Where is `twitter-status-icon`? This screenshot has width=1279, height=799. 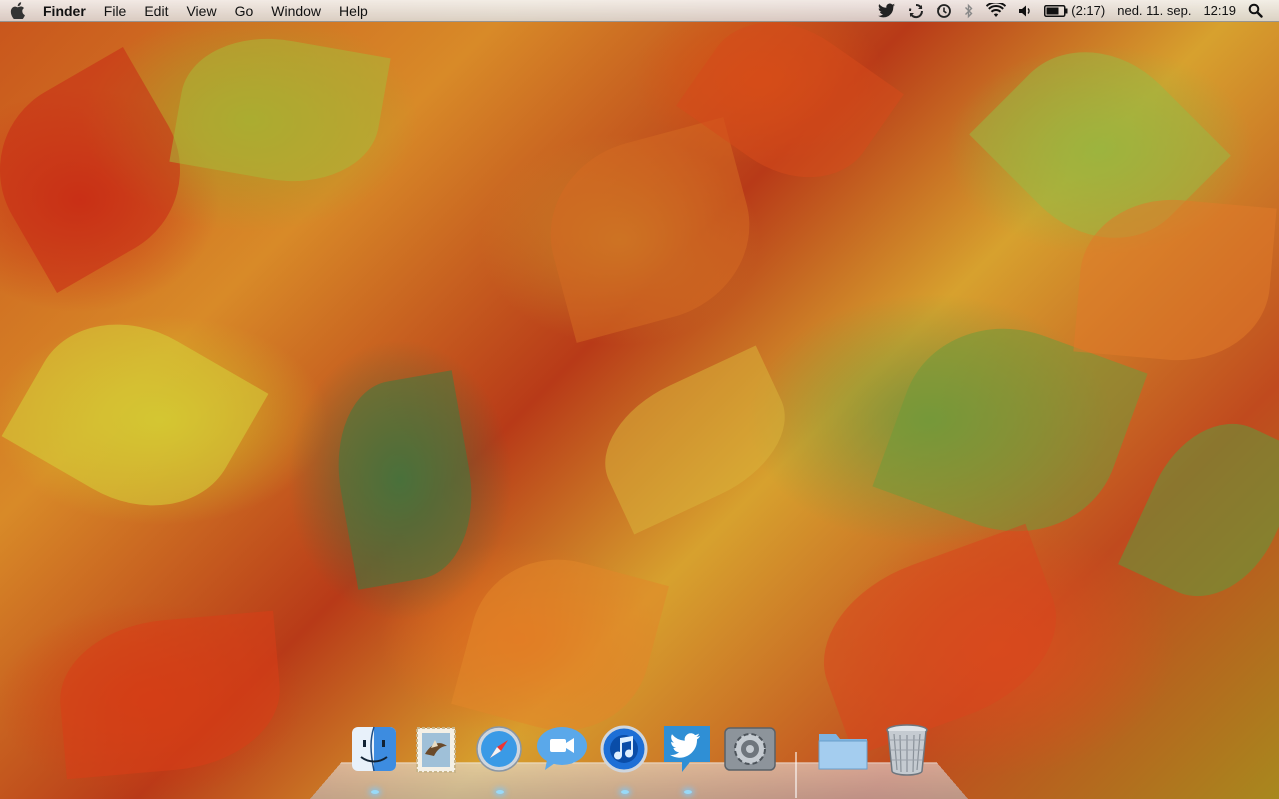 twitter-status-icon is located at coordinates (887, 11).